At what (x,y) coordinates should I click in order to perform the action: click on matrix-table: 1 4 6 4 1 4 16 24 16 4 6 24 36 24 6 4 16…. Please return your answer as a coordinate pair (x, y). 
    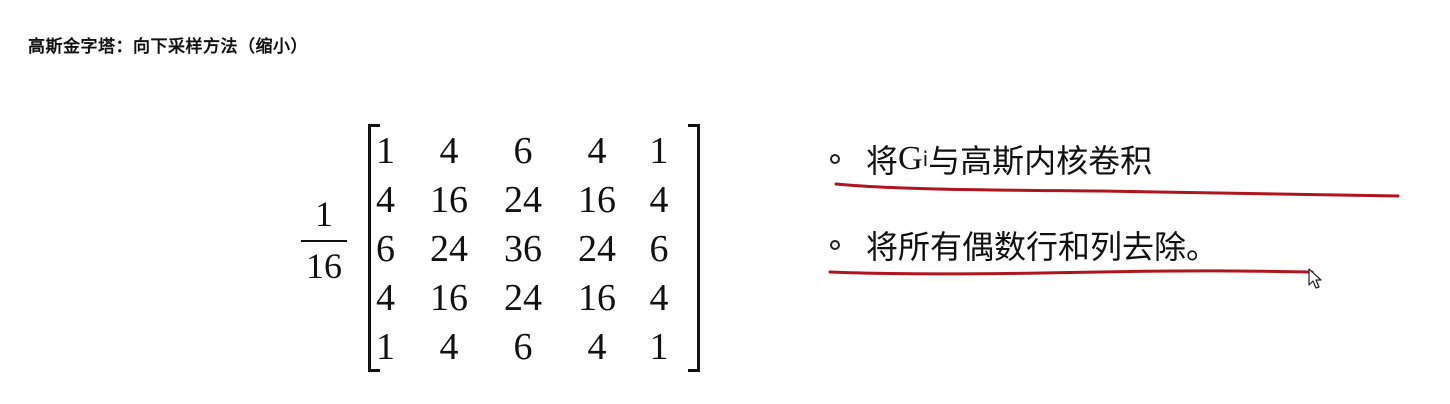
    Looking at the image, I should click on (530, 248).